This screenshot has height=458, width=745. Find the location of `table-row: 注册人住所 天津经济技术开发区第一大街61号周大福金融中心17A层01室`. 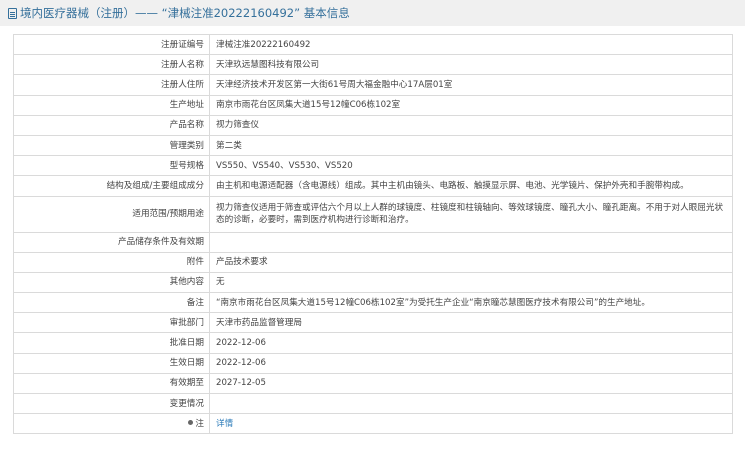

table-row: 注册人住所 天津经济技术开发区第一大街61号周大福金融中心17A层01室 is located at coordinates (373, 85).